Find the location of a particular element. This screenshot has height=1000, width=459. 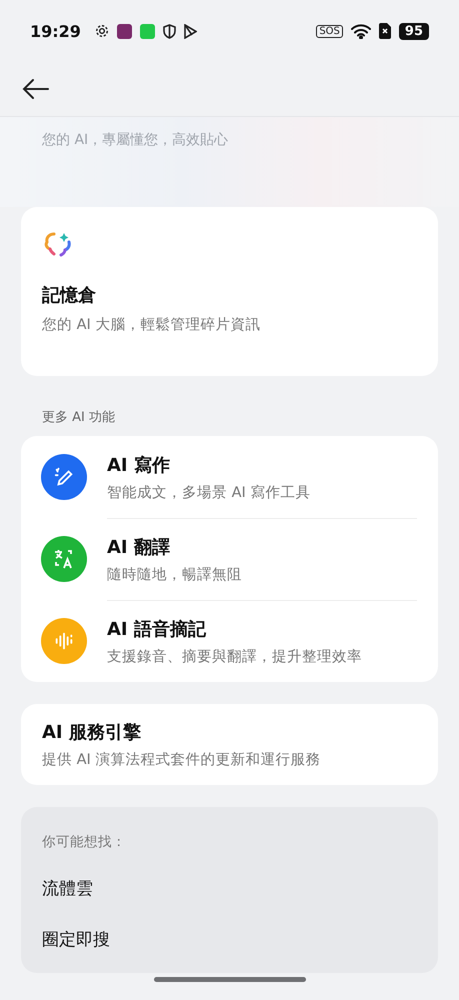

play-store-icon is located at coordinates (190, 31).